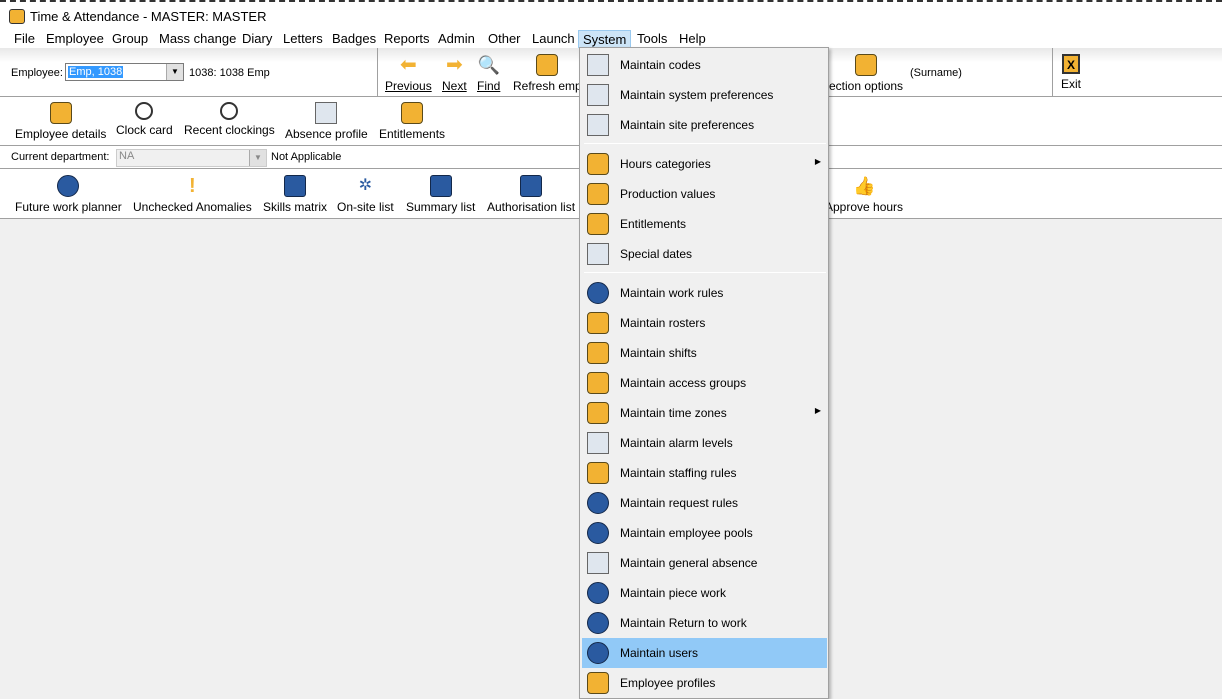  What do you see at coordinates (547, 73) in the screenshot?
I see `refresh-employee-button: Refresh emp` at bounding box center [547, 73].